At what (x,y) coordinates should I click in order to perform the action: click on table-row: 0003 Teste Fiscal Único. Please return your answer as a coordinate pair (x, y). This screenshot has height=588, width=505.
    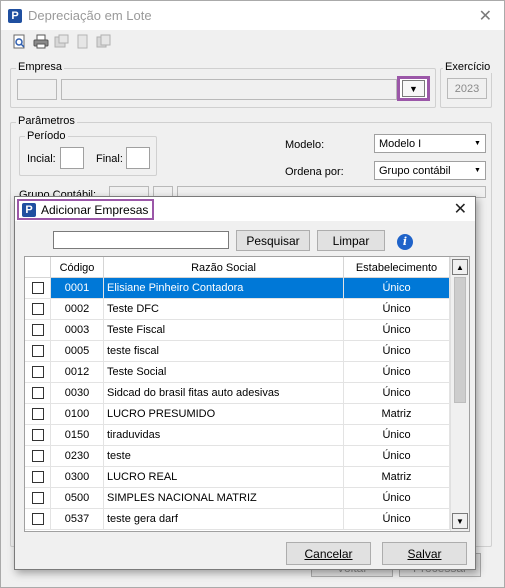
    Looking at the image, I should click on (237, 330).